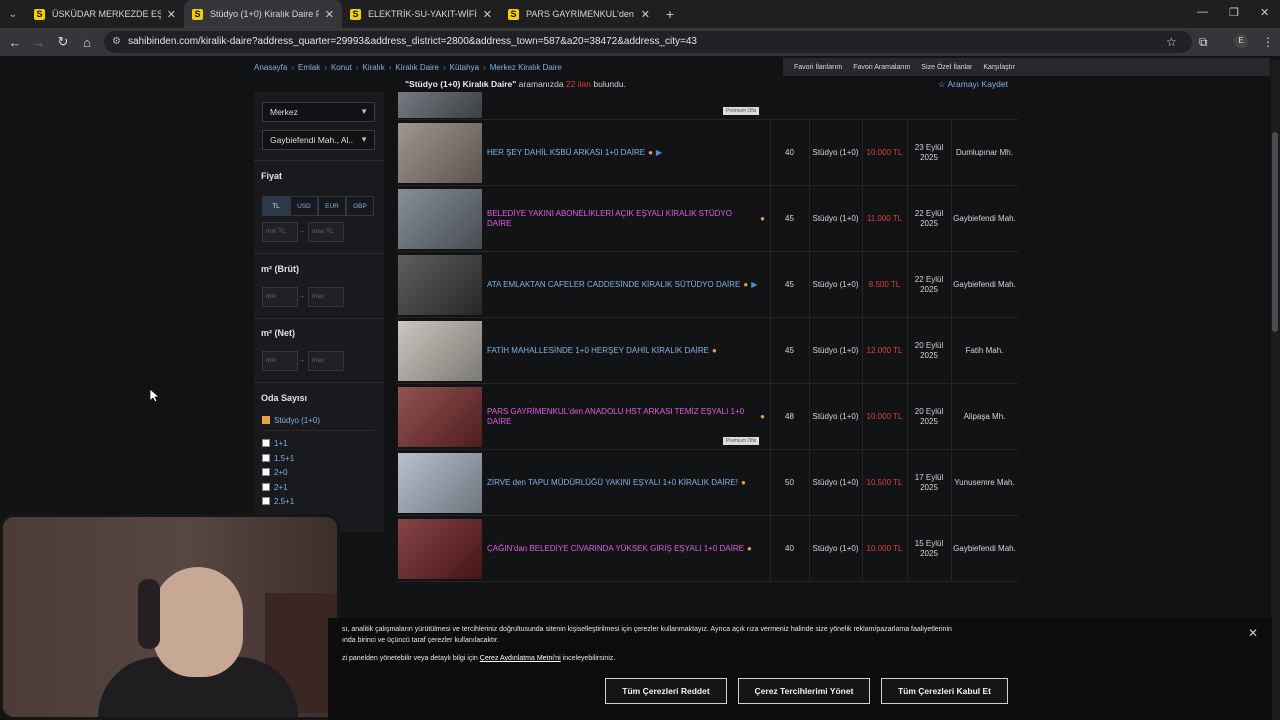 This screenshot has height=720, width=1280. What do you see at coordinates (13, 14) in the screenshot?
I see `tab-search-icon: ⌄` at bounding box center [13, 14].